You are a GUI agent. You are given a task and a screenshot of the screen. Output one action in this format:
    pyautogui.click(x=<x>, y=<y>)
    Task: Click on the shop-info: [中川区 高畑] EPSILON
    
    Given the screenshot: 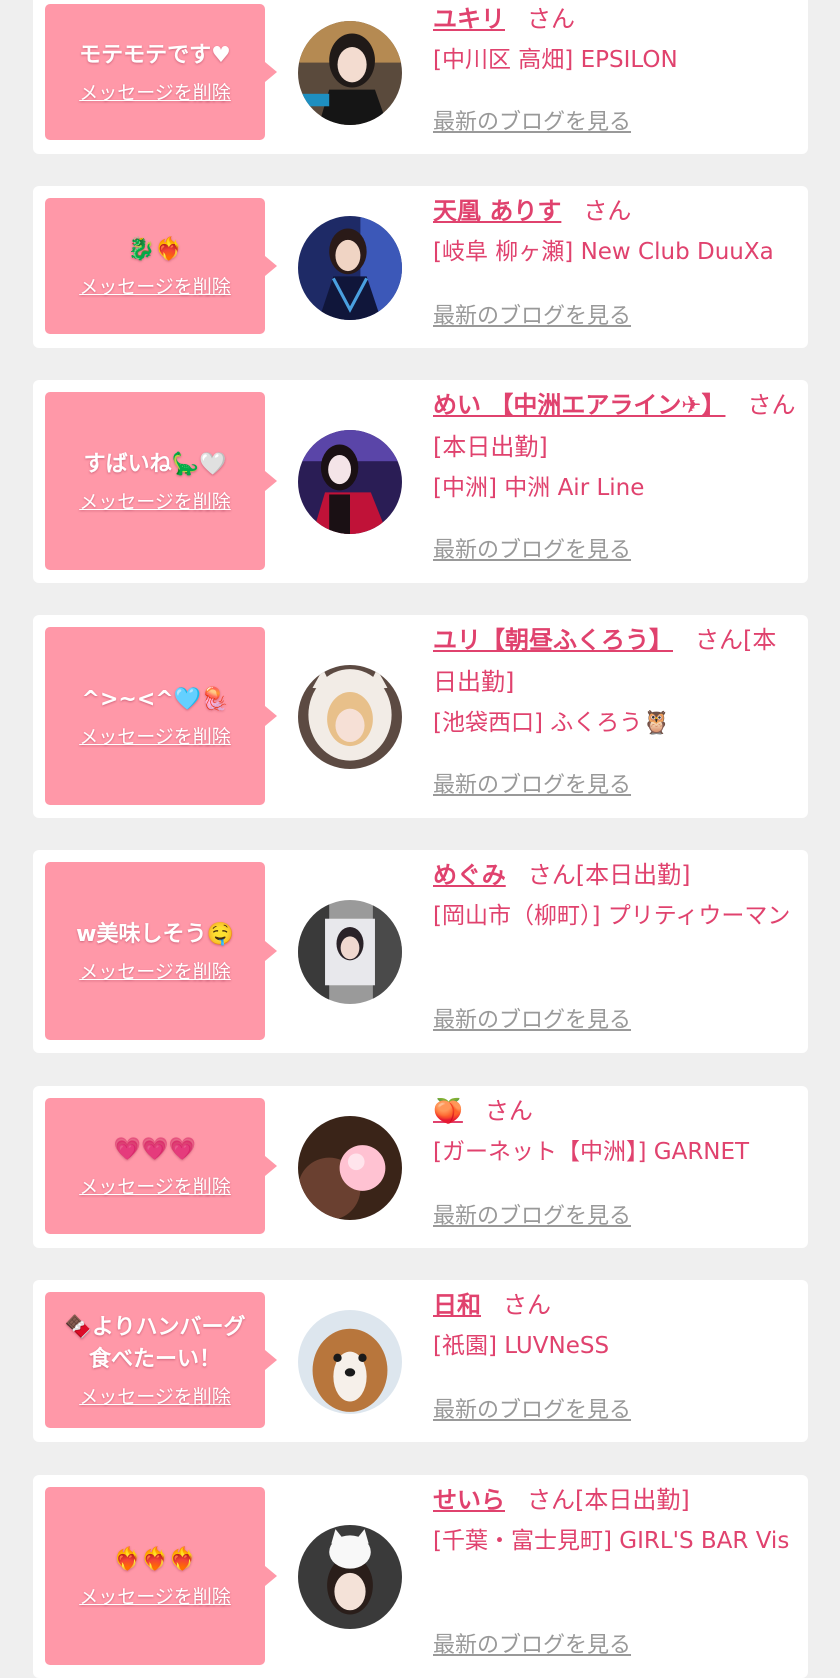 What is the action you would take?
    pyautogui.click(x=555, y=60)
    